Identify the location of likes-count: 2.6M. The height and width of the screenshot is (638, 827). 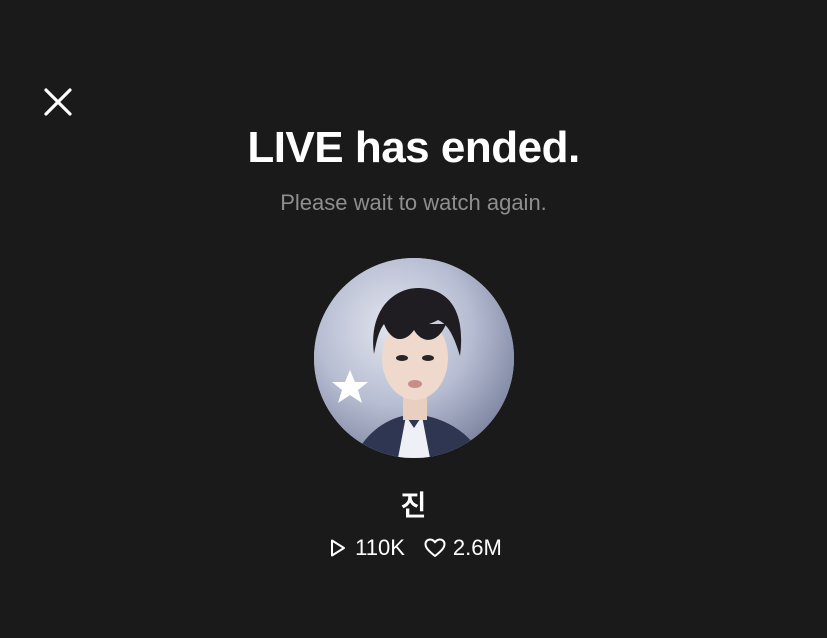
(477, 547).